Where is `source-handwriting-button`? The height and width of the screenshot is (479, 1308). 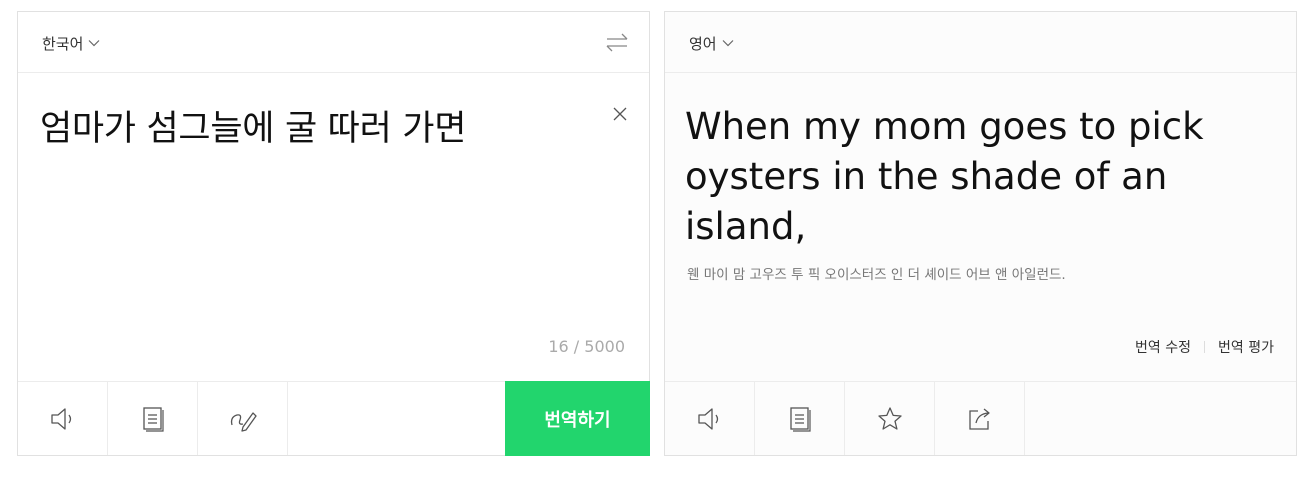
source-handwriting-button is located at coordinates (243, 418).